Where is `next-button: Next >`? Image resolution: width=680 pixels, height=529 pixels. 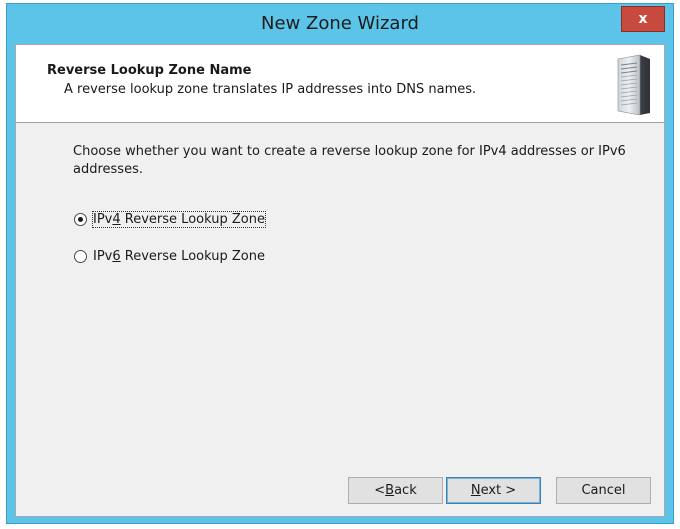 next-button: Next > is located at coordinates (493, 490).